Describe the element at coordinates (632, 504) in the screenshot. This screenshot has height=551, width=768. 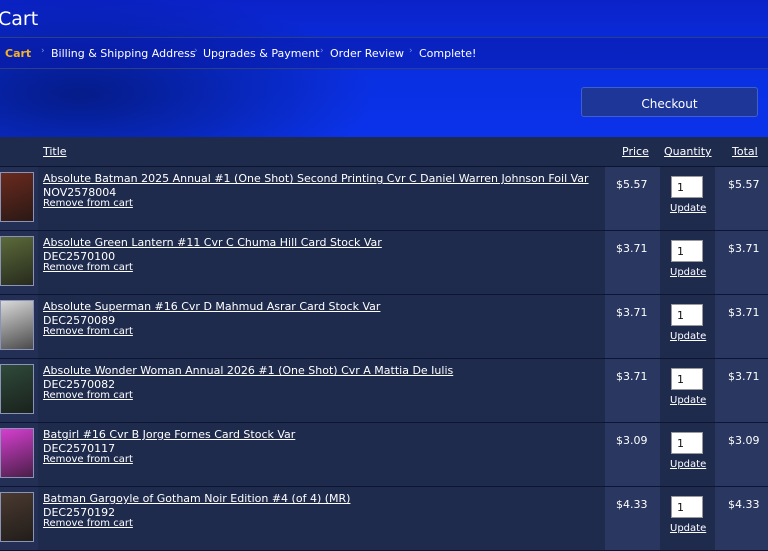
I see `item-price: $4.33` at that location.